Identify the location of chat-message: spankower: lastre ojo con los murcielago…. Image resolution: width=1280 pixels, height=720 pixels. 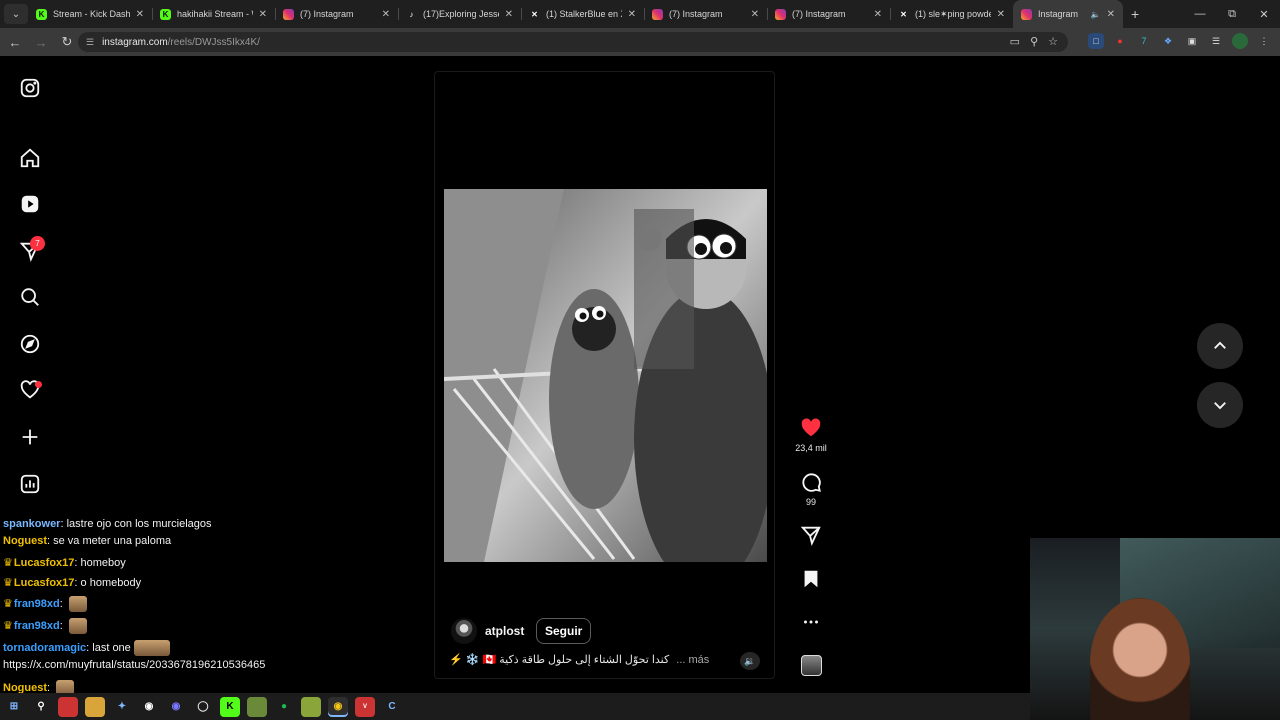
(107, 524).